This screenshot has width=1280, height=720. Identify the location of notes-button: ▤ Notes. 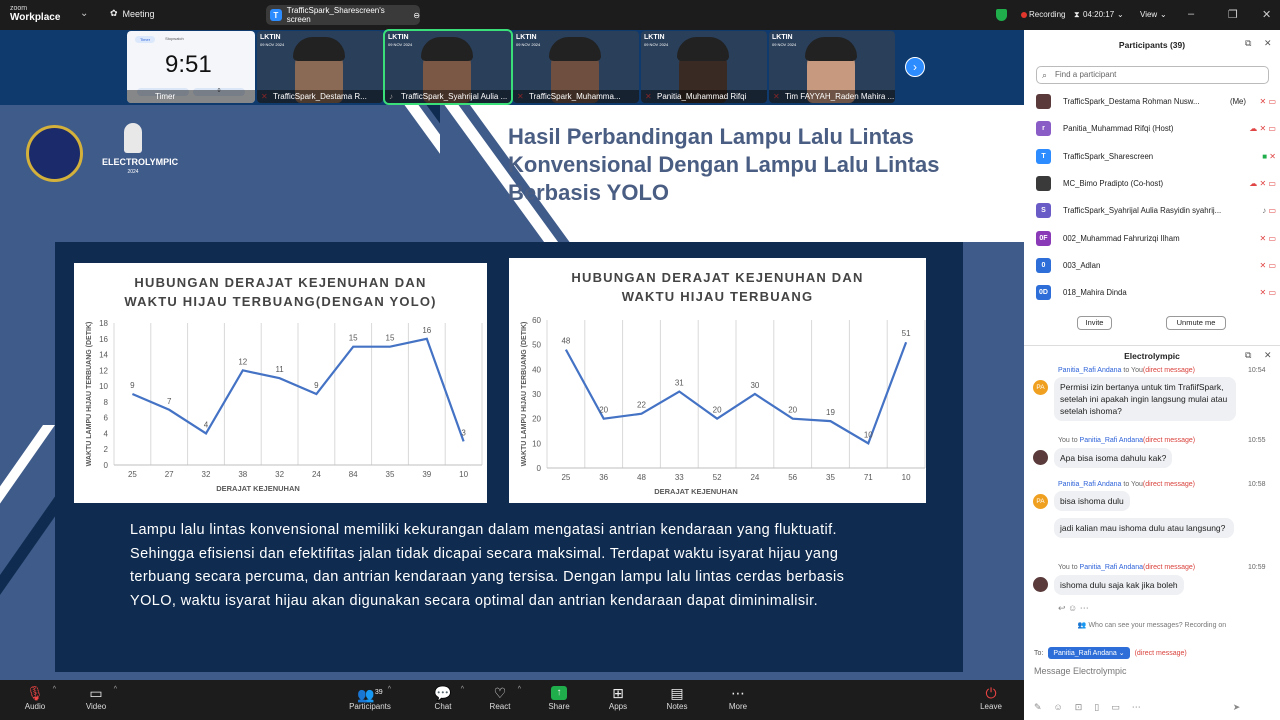
(677, 697).